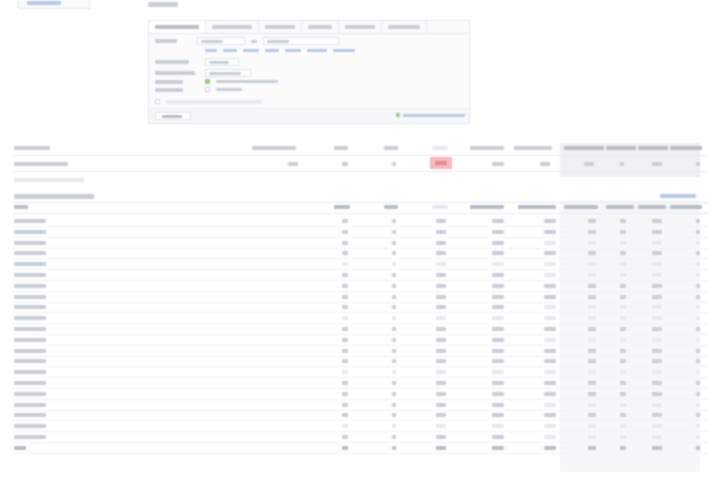 The height and width of the screenshot is (480, 720). Describe the element at coordinates (207, 81) in the screenshot. I see `filter-c-checkbox` at that location.